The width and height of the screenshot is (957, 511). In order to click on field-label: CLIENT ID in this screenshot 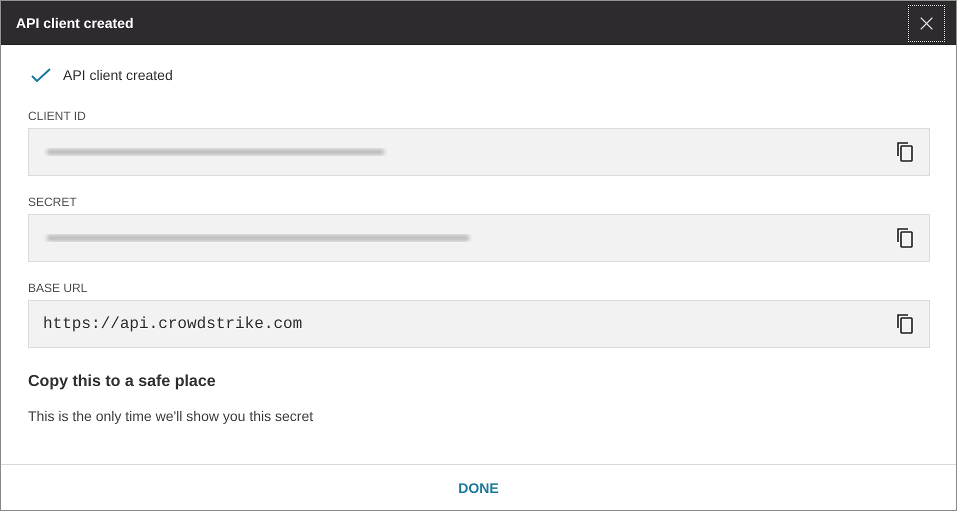, I will do `click(57, 116)`.